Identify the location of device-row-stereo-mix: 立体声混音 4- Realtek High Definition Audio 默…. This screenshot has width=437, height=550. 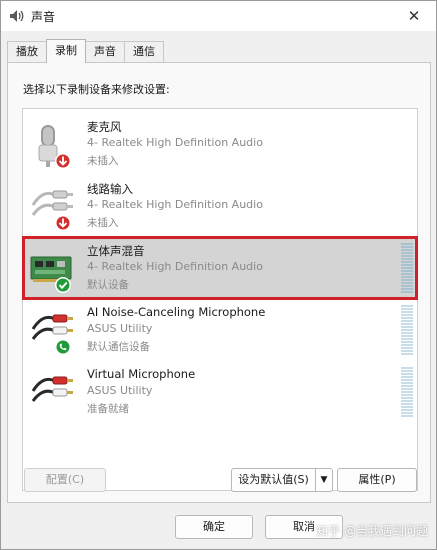
(220, 268).